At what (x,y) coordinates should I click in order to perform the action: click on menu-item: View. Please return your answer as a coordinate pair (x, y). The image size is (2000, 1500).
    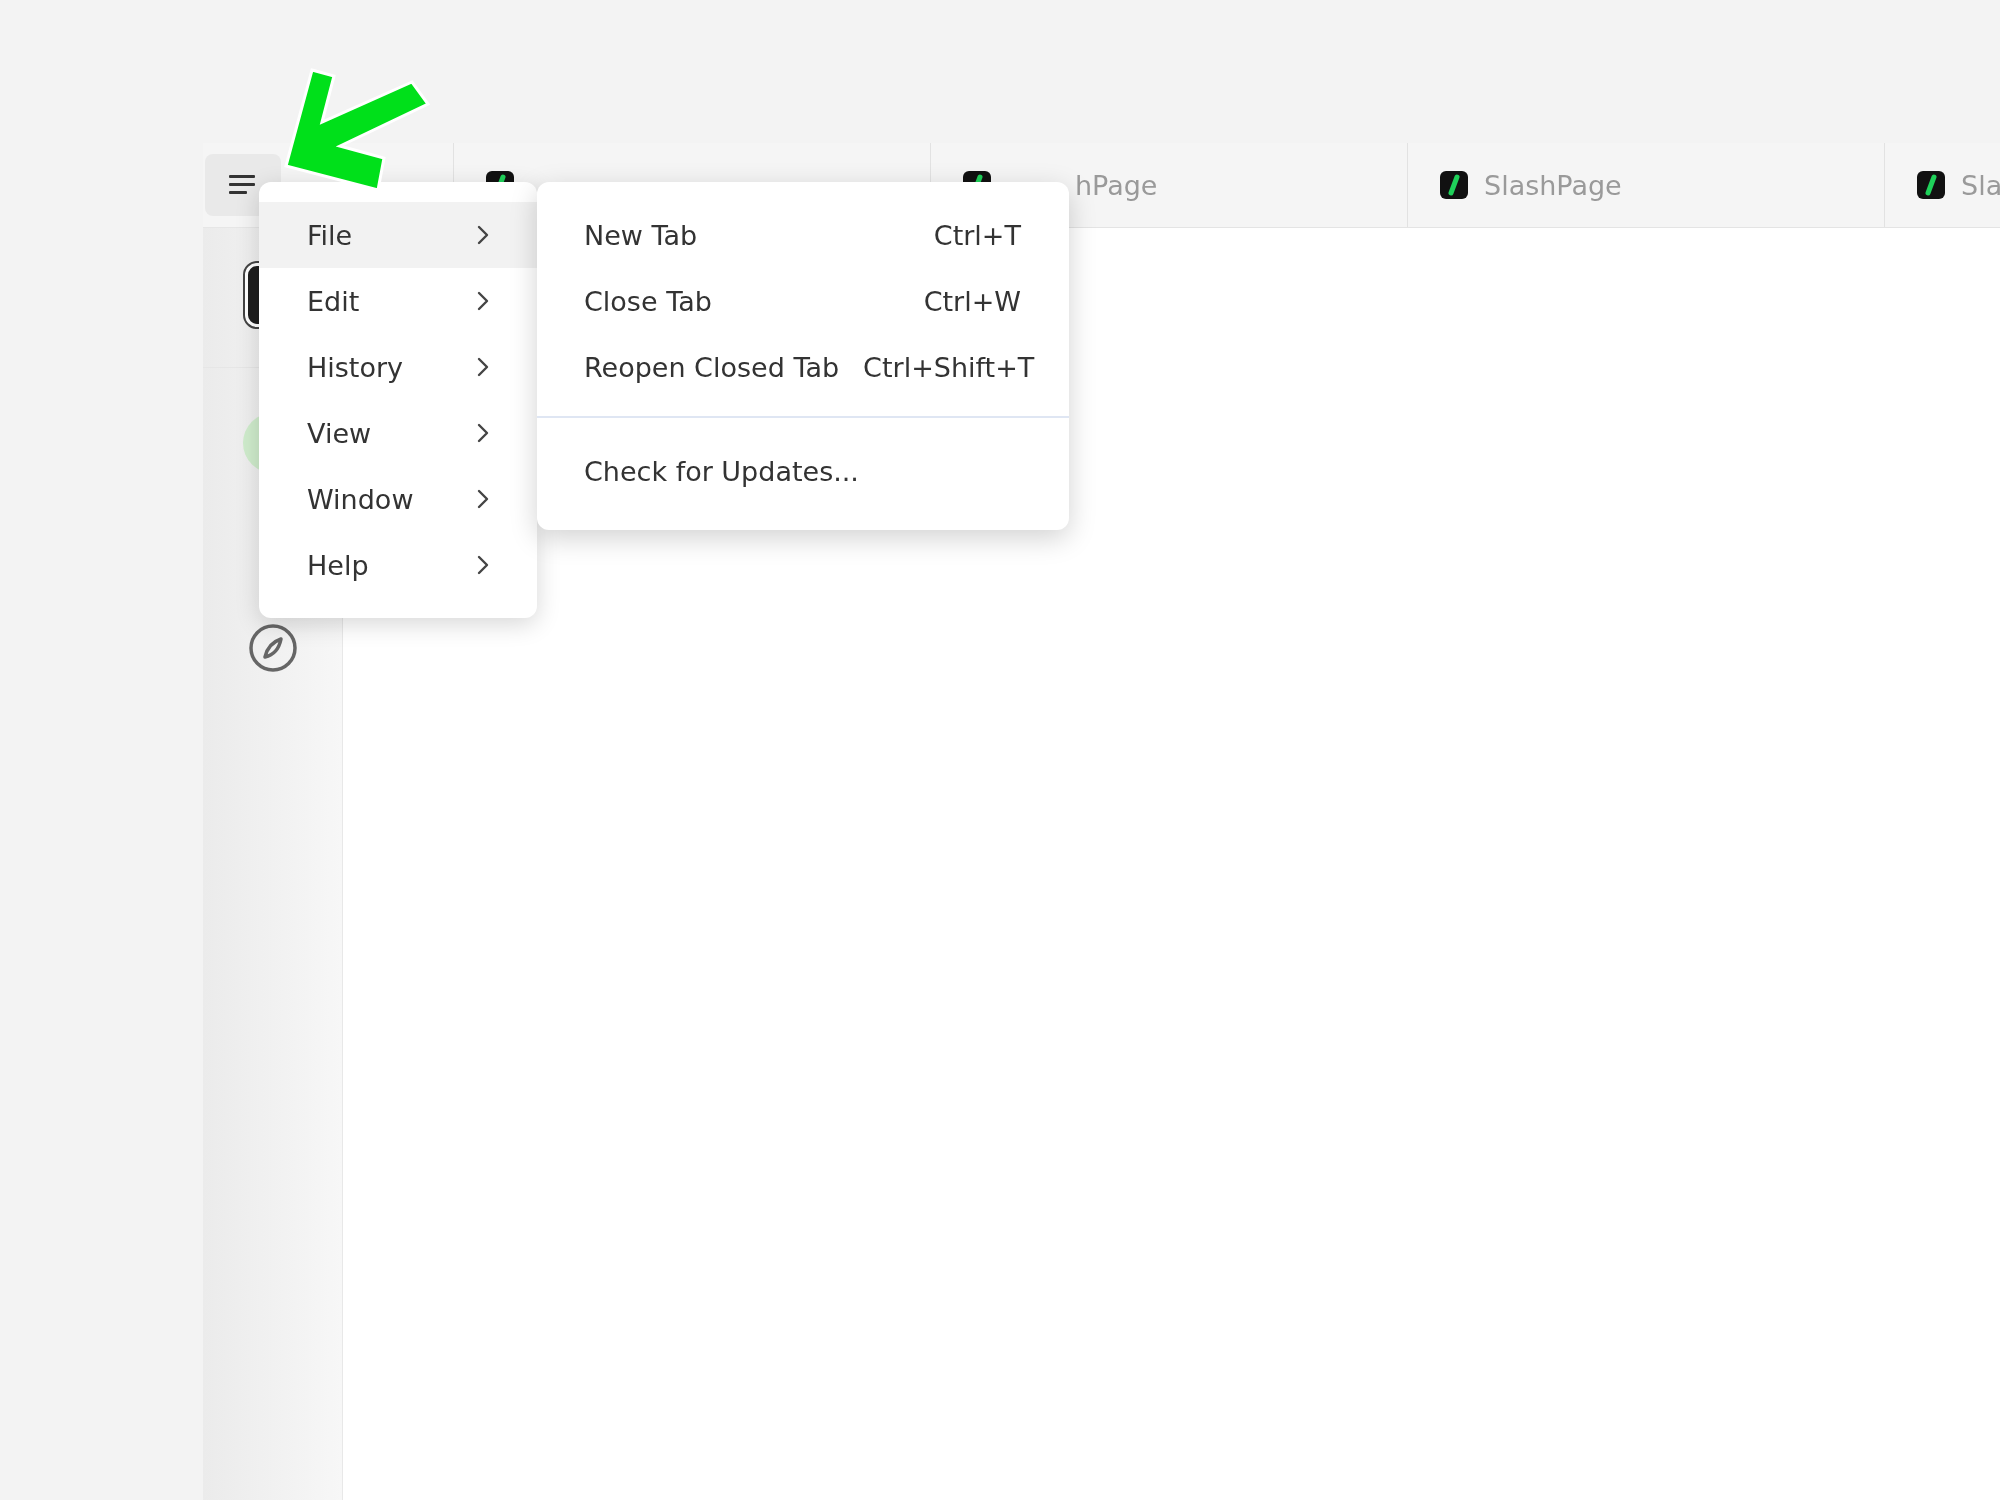
    Looking at the image, I should click on (398, 433).